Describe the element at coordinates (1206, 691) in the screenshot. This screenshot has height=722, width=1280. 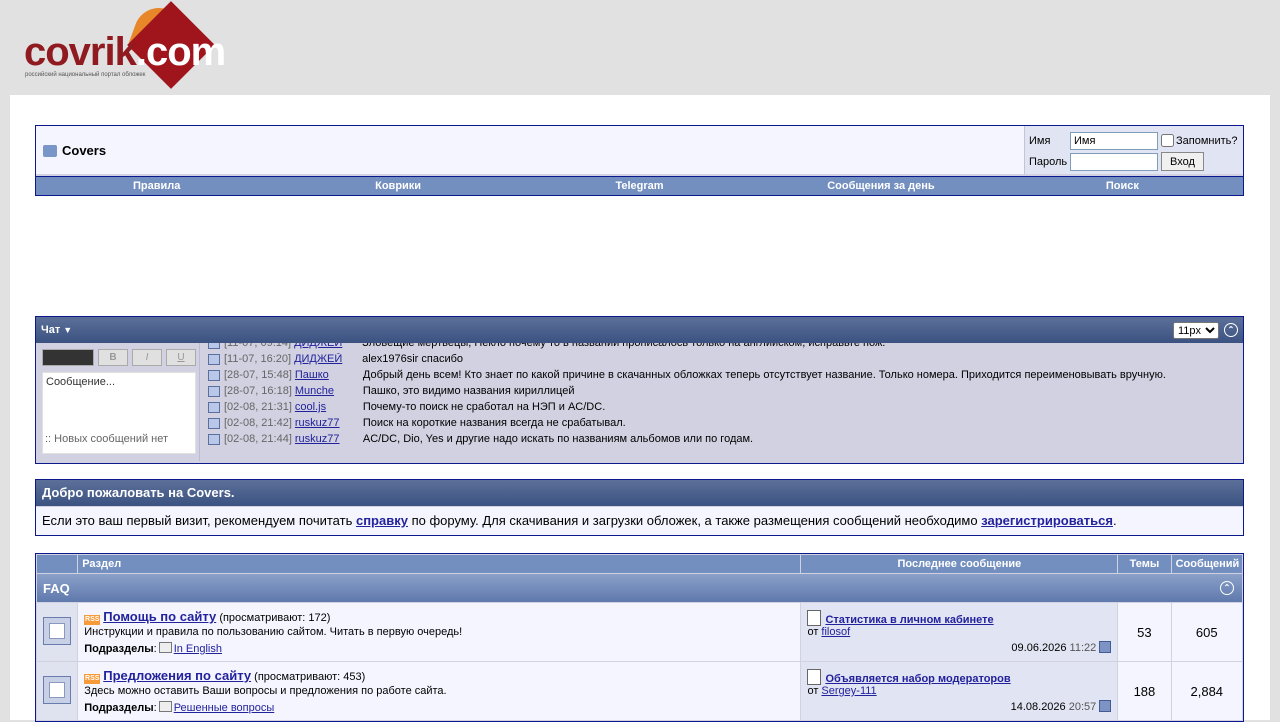
I see `post-count: 2,884` at that location.